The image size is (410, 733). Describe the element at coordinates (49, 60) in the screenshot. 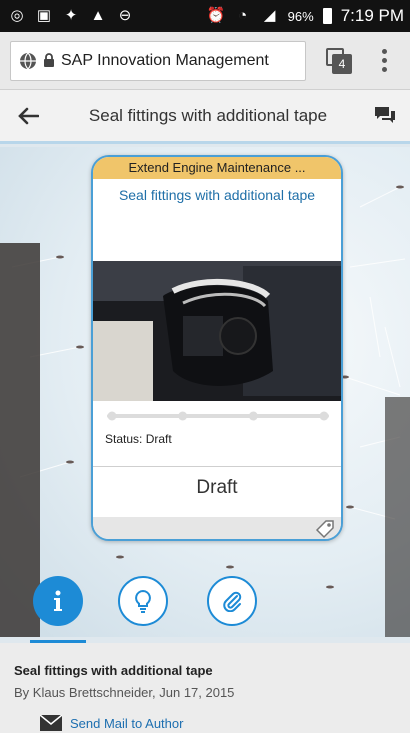

I see `lock-icon` at that location.